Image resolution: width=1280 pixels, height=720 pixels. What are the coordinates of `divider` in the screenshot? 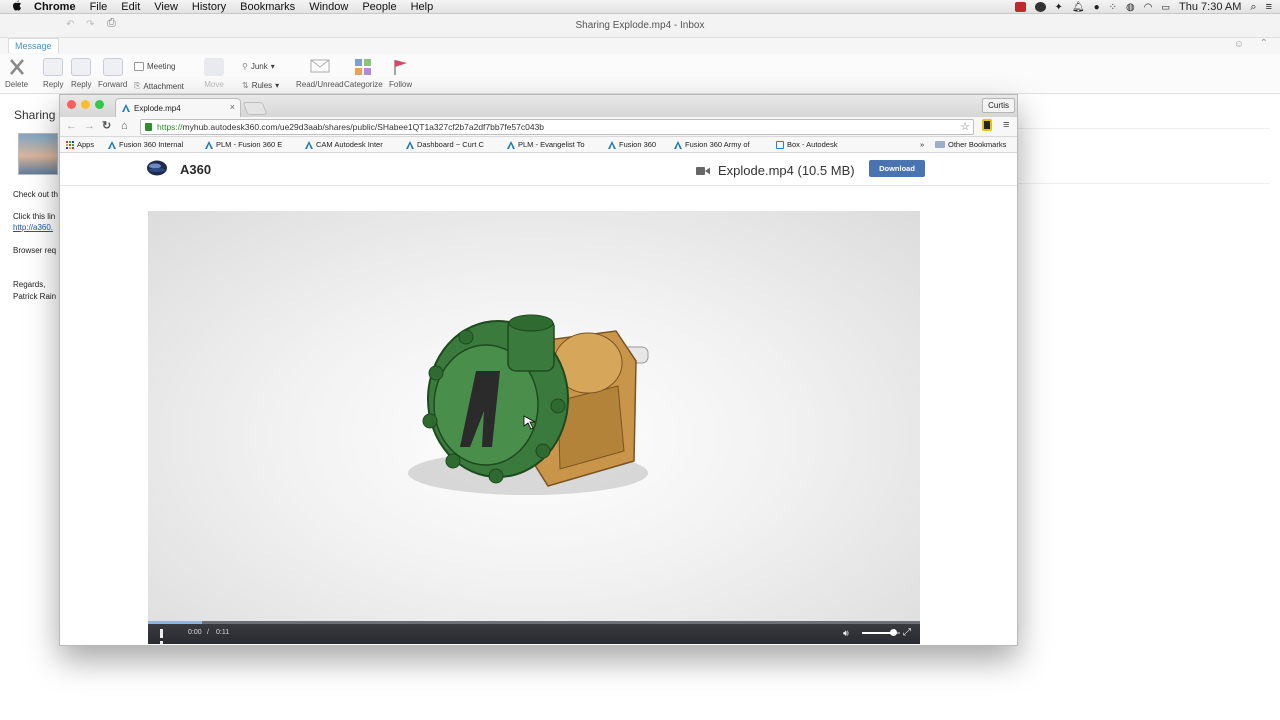 It's located at (1140, 183).